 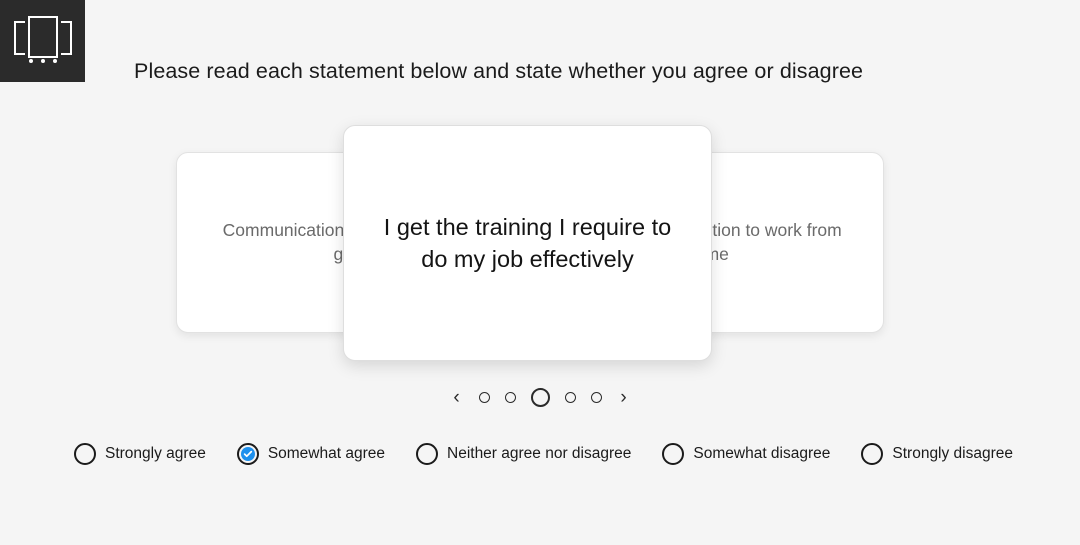 I want to click on check-icon, so click(x=247, y=454).